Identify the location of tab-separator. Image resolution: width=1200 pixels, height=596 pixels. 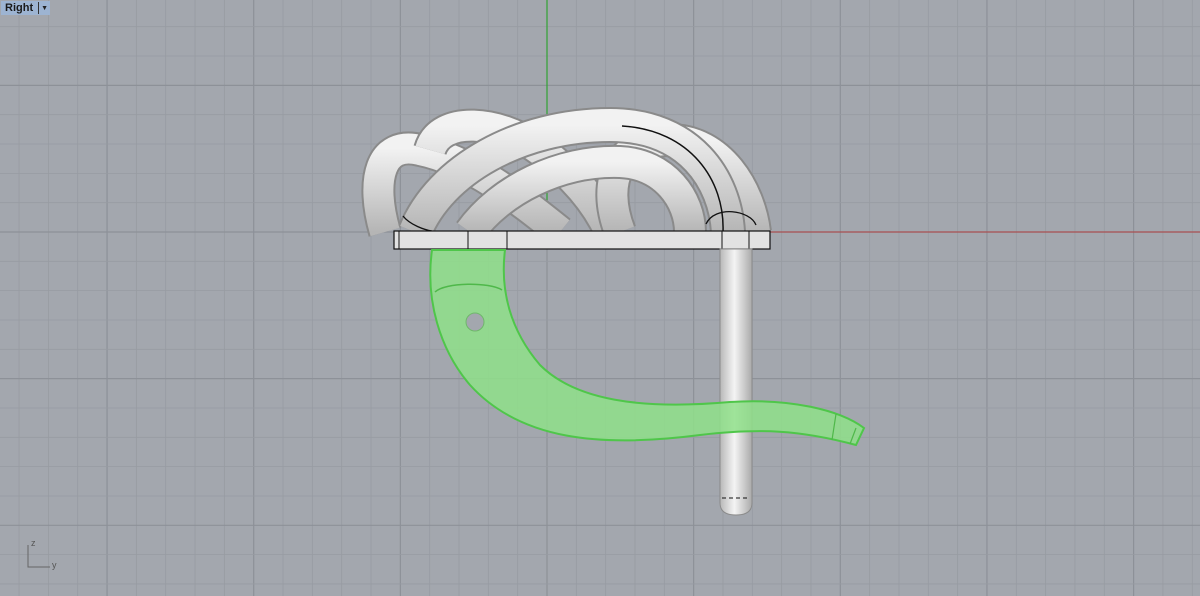
(39, 8).